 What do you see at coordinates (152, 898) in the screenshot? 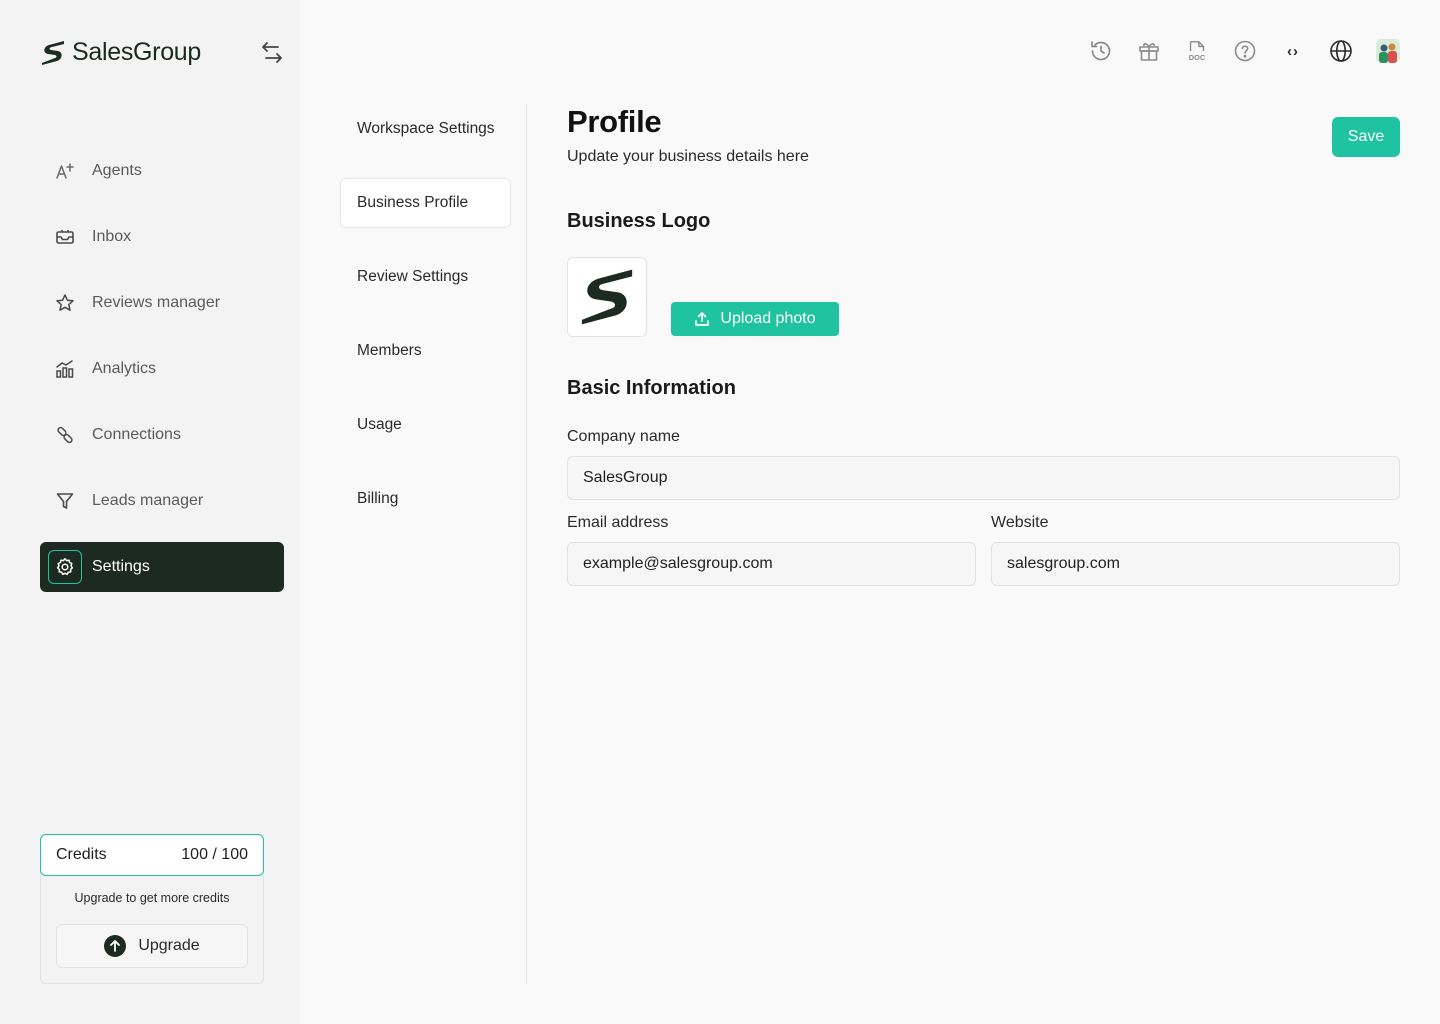
I see `credits-note: Upgrade to get more credits` at bounding box center [152, 898].